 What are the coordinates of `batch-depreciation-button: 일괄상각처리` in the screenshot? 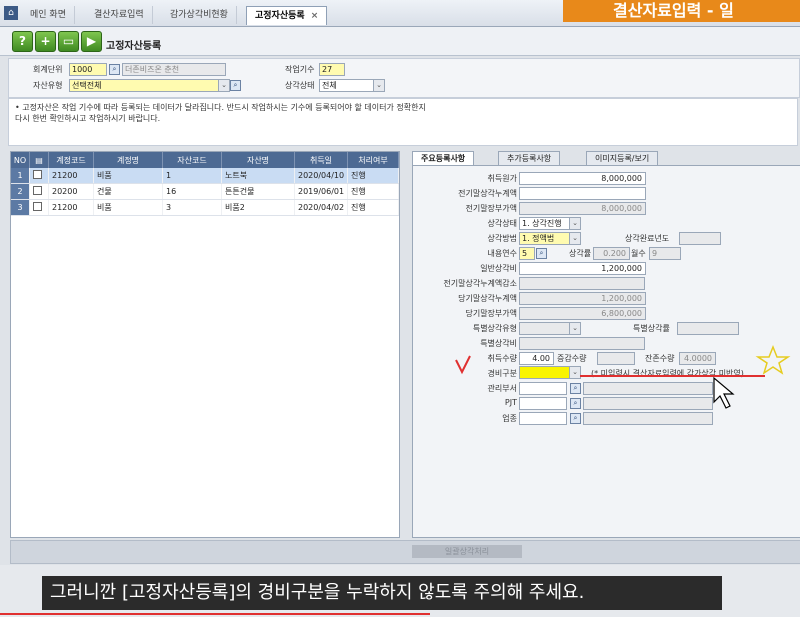 It's located at (467, 551).